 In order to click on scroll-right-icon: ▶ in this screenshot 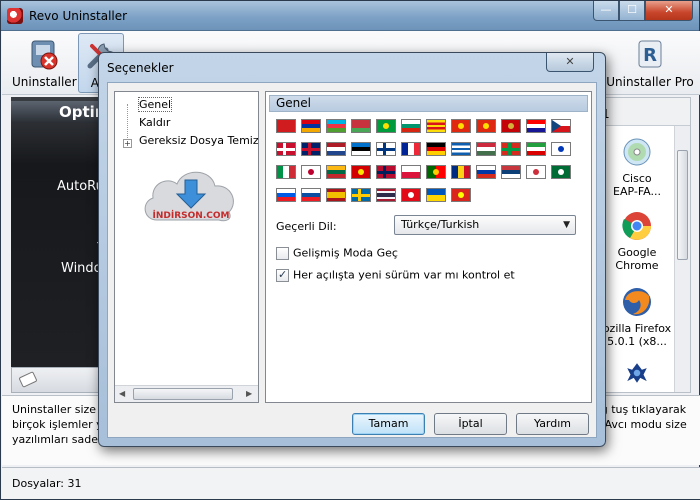, I will do `click(249, 393)`.